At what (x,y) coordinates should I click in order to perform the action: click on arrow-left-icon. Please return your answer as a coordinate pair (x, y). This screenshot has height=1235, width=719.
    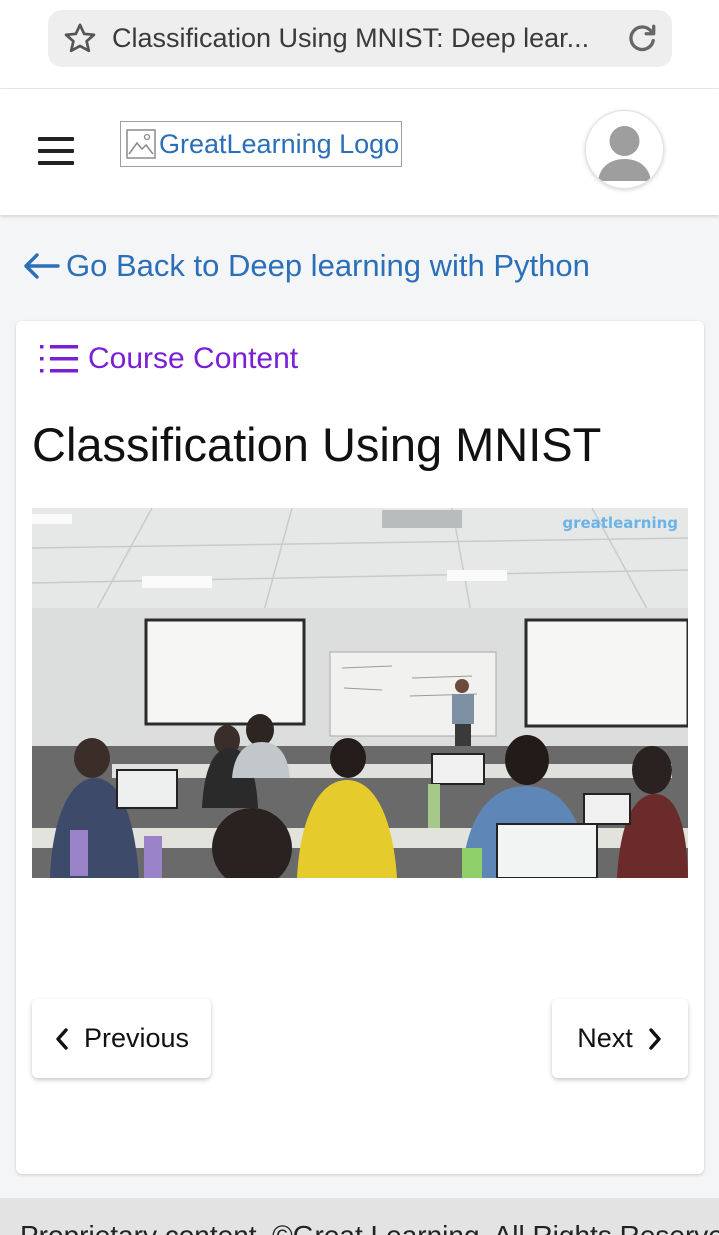
    Looking at the image, I should click on (42, 266).